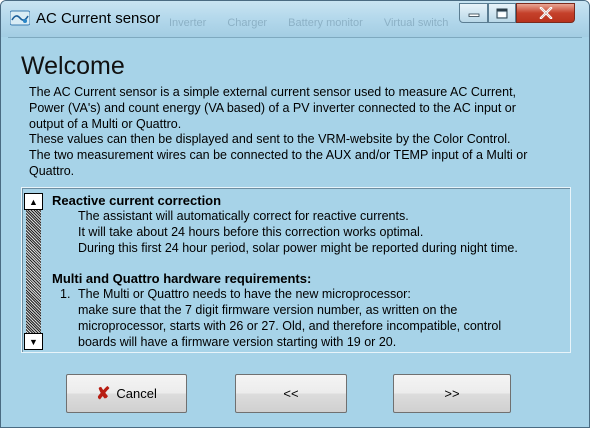  I want to click on minimize-button, so click(473, 13).